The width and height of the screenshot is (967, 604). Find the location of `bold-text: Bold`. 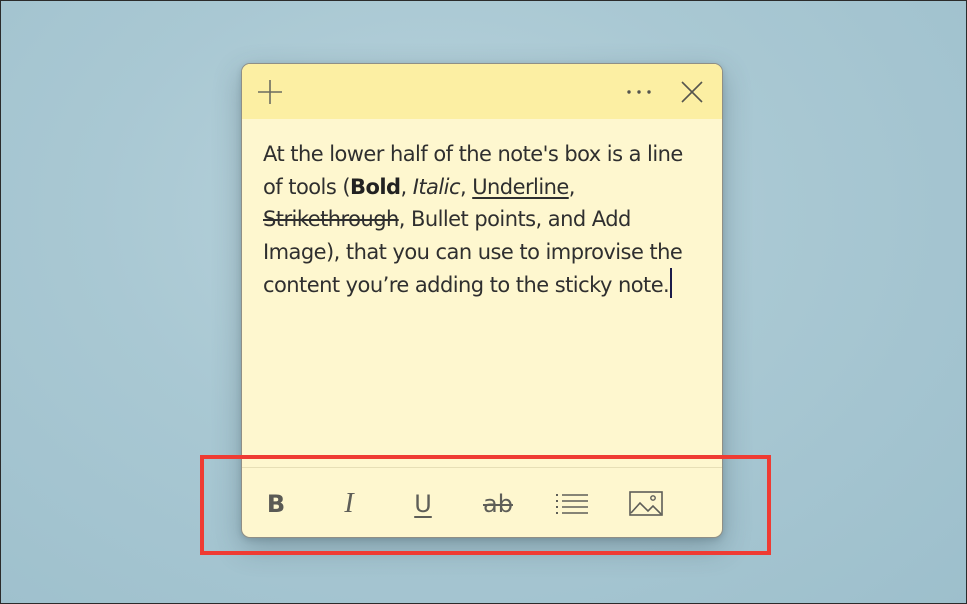

bold-text: Bold is located at coordinates (375, 186).